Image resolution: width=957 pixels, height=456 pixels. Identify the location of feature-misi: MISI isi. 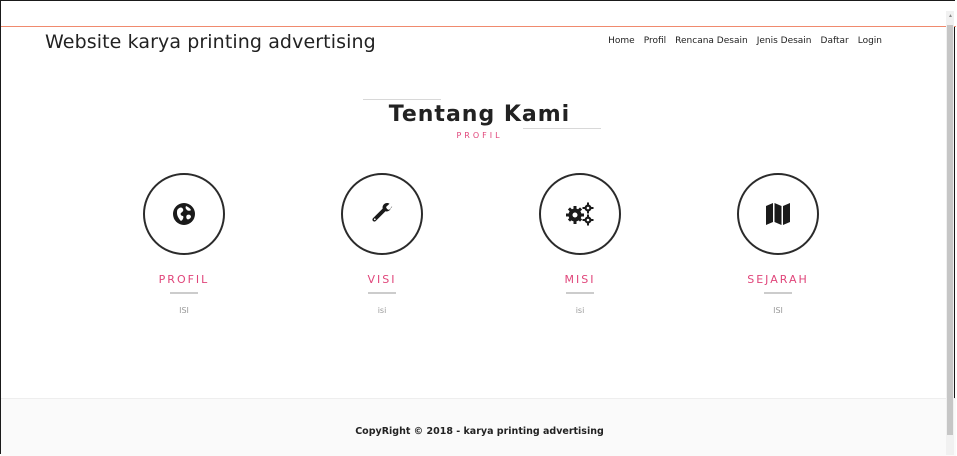
(580, 244).